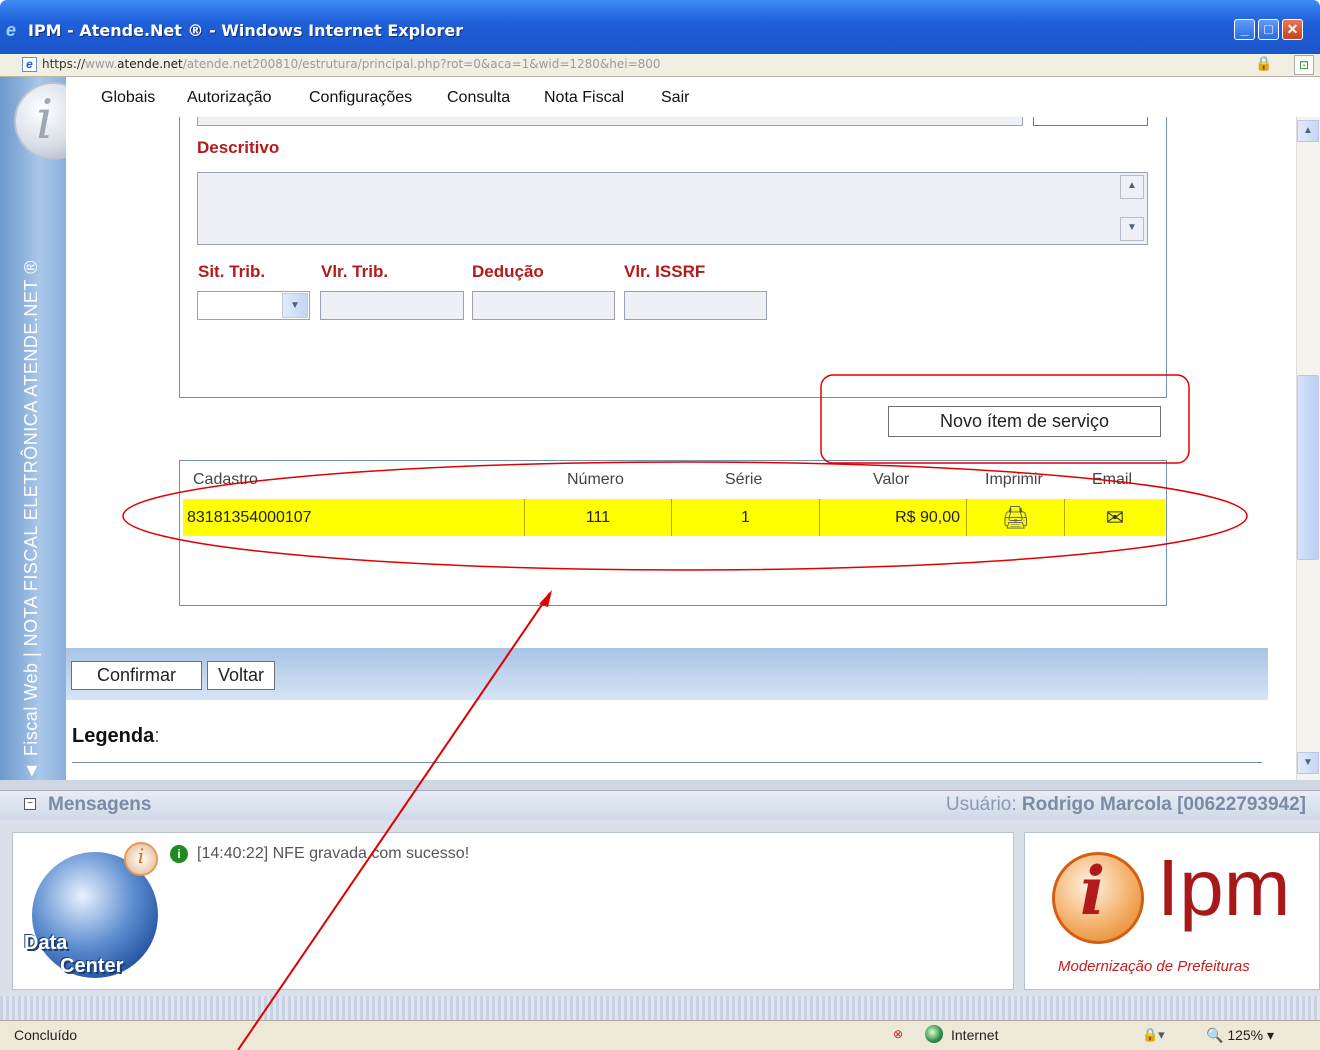 This screenshot has height=1050, width=1320. Describe the element at coordinates (1132, 187) in the screenshot. I see `textarea-scroll-up-icon: ▲` at that location.